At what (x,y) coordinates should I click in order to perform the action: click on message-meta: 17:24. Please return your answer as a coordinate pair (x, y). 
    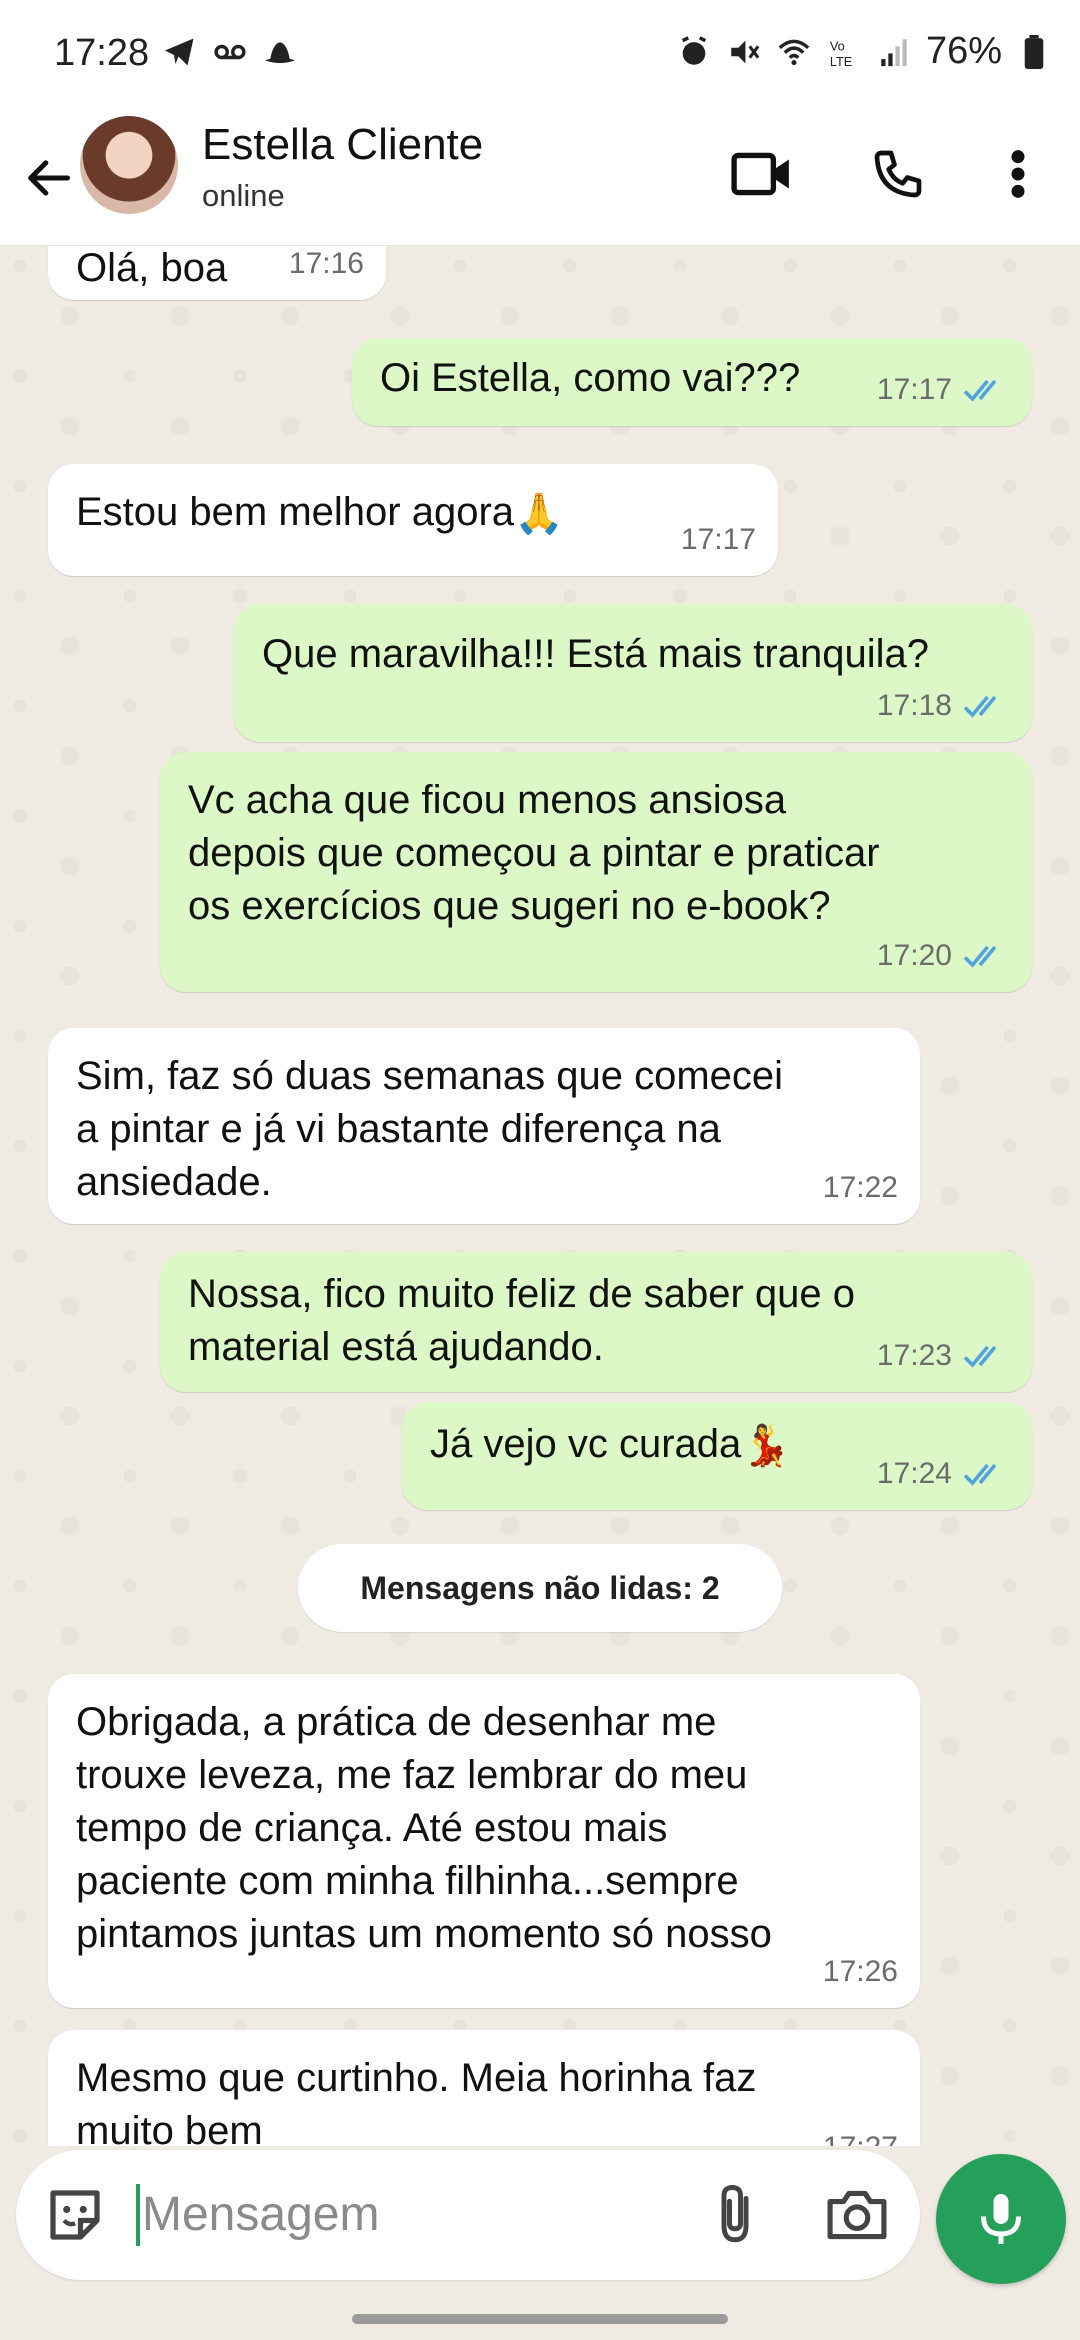
    Looking at the image, I should click on (943, 1473).